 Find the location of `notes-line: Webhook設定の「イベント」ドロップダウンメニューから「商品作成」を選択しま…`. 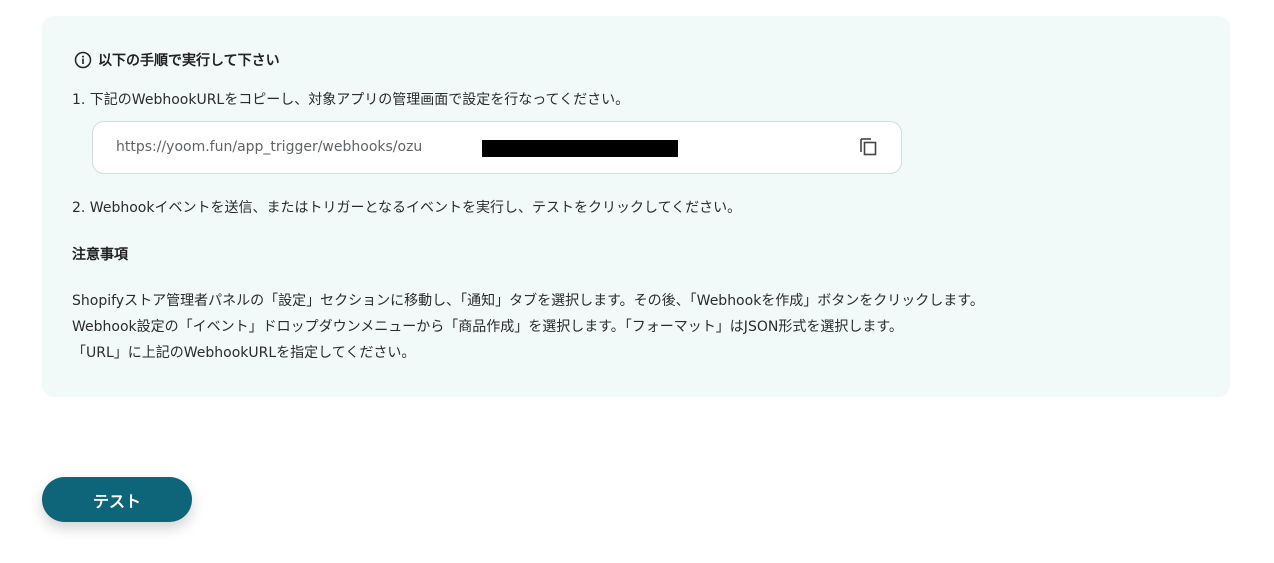

notes-line: Webhook設定の「イベント」ドロップダウンメニューから「商品作成」を選択しま… is located at coordinates (487, 327).